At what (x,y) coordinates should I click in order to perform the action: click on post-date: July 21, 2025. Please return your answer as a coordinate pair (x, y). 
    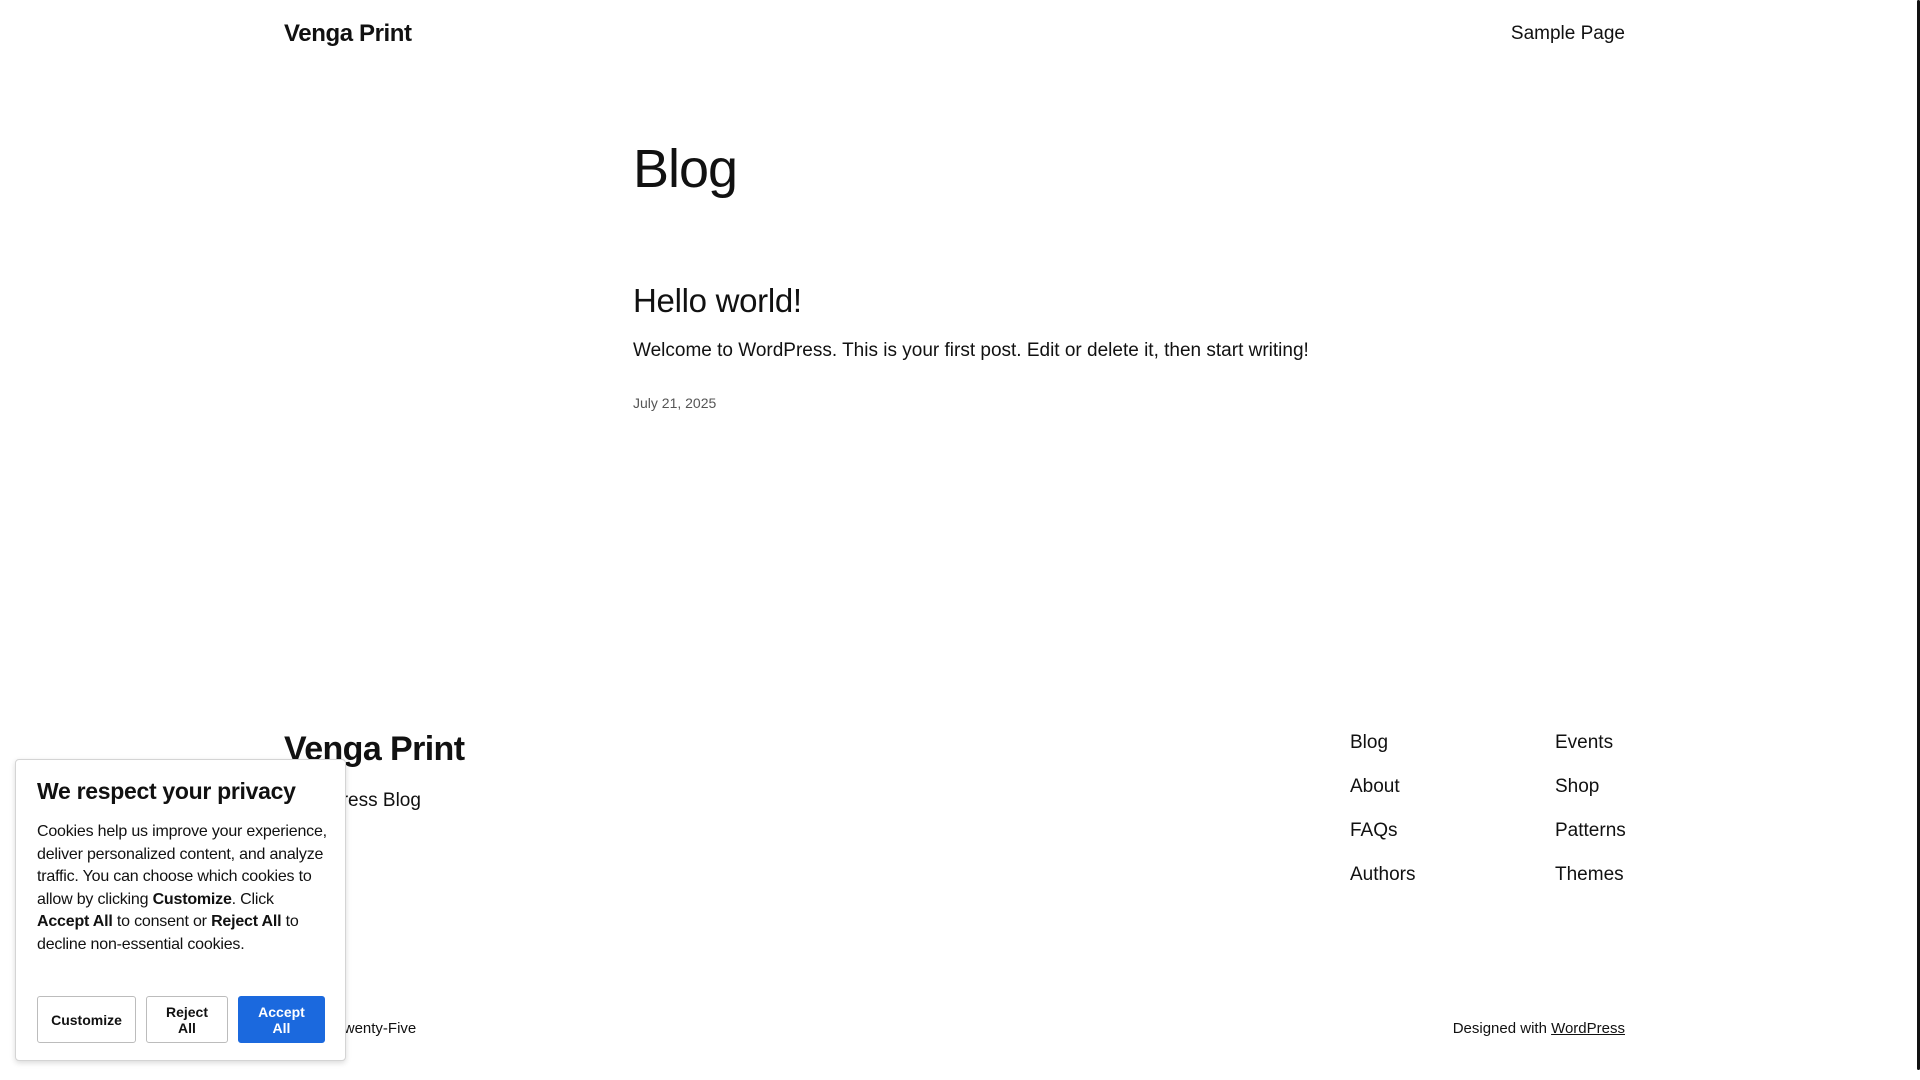
    Looking at the image, I should click on (675, 403).